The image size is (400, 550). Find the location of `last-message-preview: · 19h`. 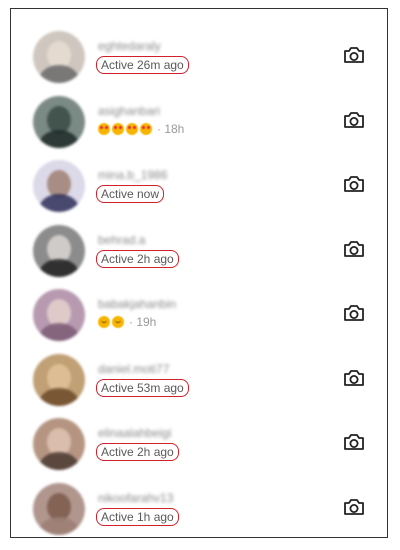

last-message-preview: · 19h is located at coordinates (127, 322).